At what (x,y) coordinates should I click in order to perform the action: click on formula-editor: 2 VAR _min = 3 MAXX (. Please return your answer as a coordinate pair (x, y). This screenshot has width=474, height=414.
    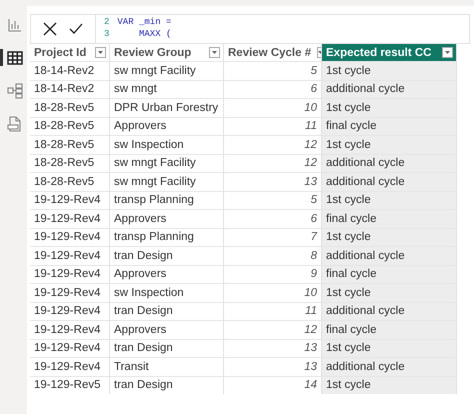
    Looking at the image, I should click on (138, 29).